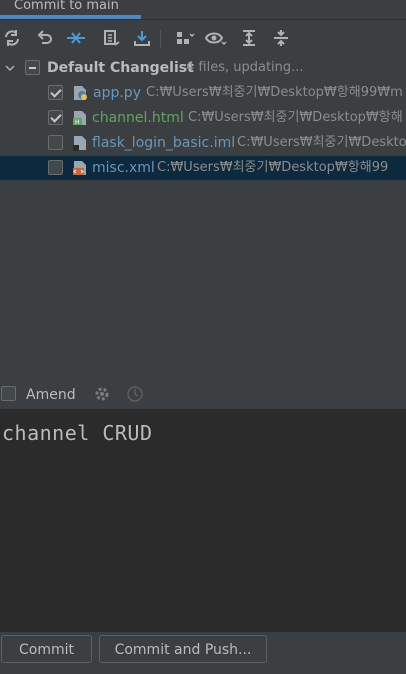  What do you see at coordinates (79, 168) in the screenshot?
I see `xml-file-icon` at bounding box center [79, 168].